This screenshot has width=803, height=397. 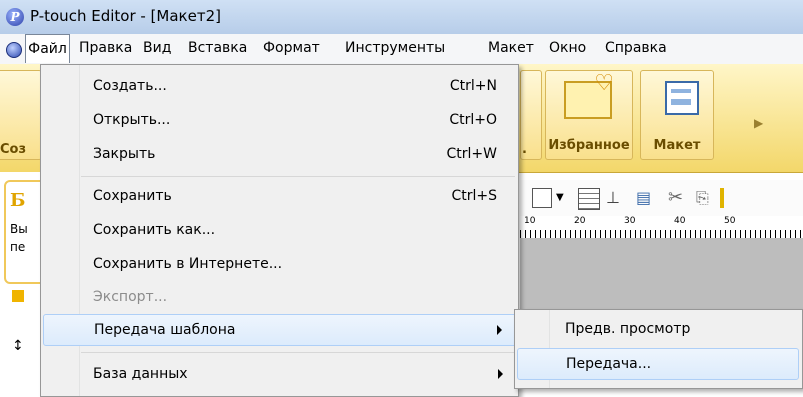 I want to click on menu-item-label: Закрыть, so click(x=124, y=154).